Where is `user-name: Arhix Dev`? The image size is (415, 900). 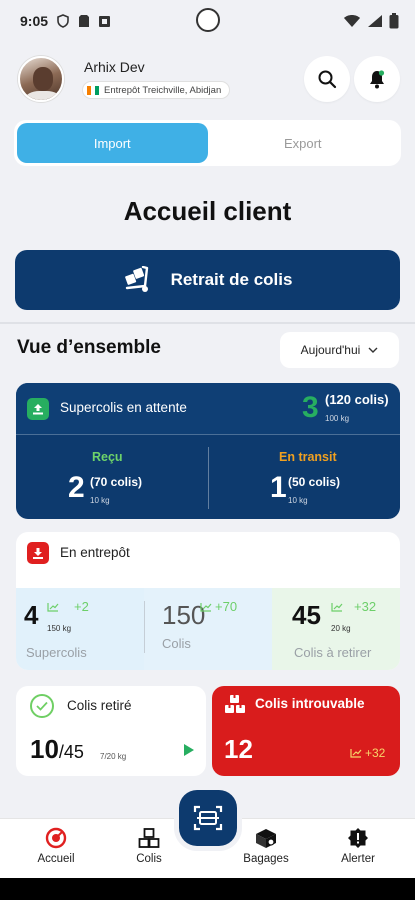 user-name: Arhix Dev is located at coordinates (114, 67).